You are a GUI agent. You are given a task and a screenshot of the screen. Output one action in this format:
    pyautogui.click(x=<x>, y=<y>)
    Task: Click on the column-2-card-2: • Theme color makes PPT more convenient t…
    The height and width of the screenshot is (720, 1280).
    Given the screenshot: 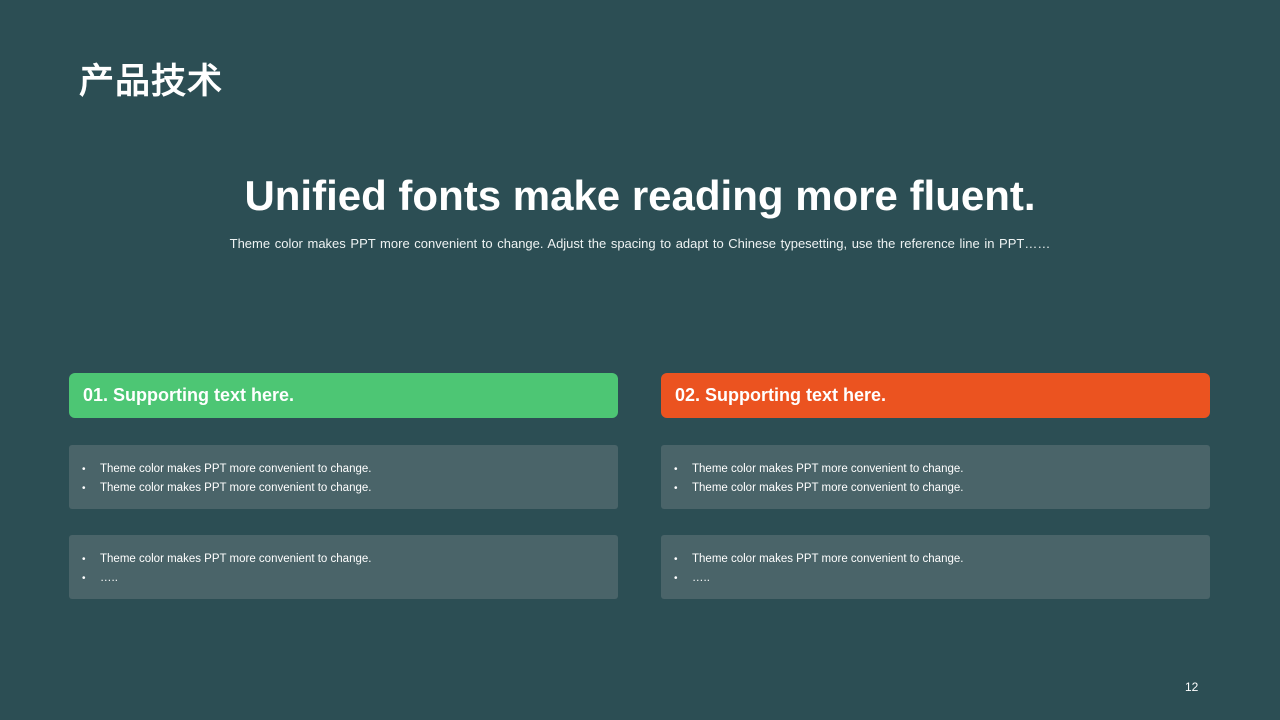 What is the action you would take?
    pyautogui.click(x=935, y=567)
    